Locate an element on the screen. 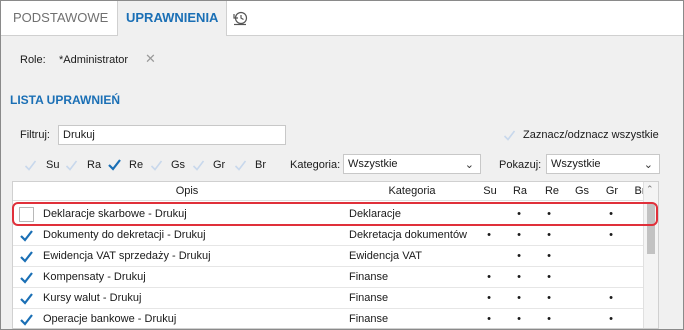 The image size is (684, 330). role-label: Role: is located at coordinates (33, 60).